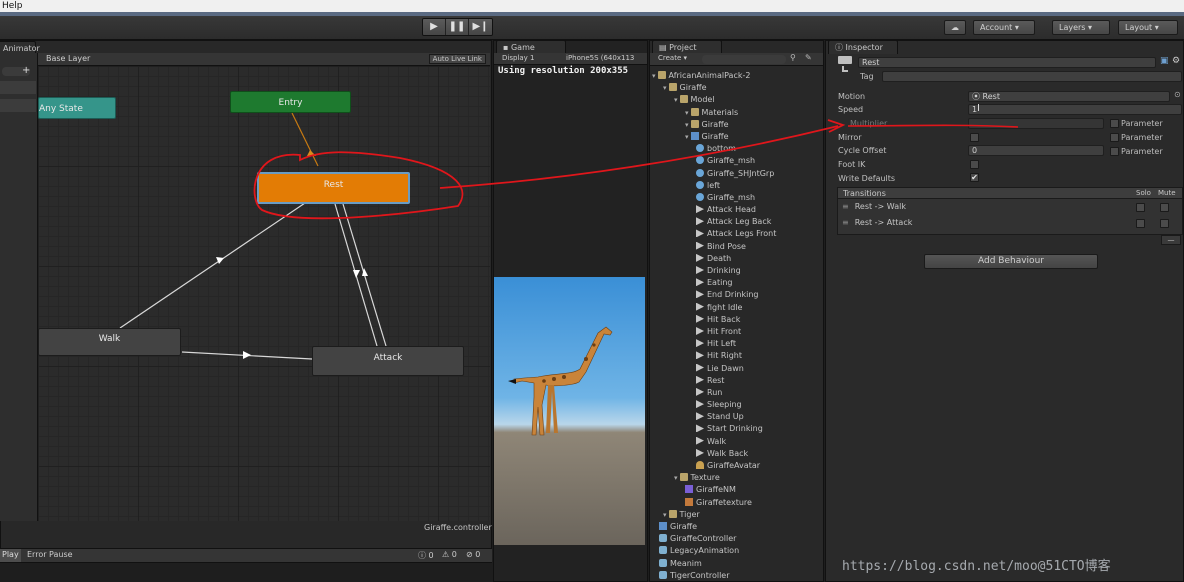  I want to click on annotation-circle-rest, so click(358, 185).